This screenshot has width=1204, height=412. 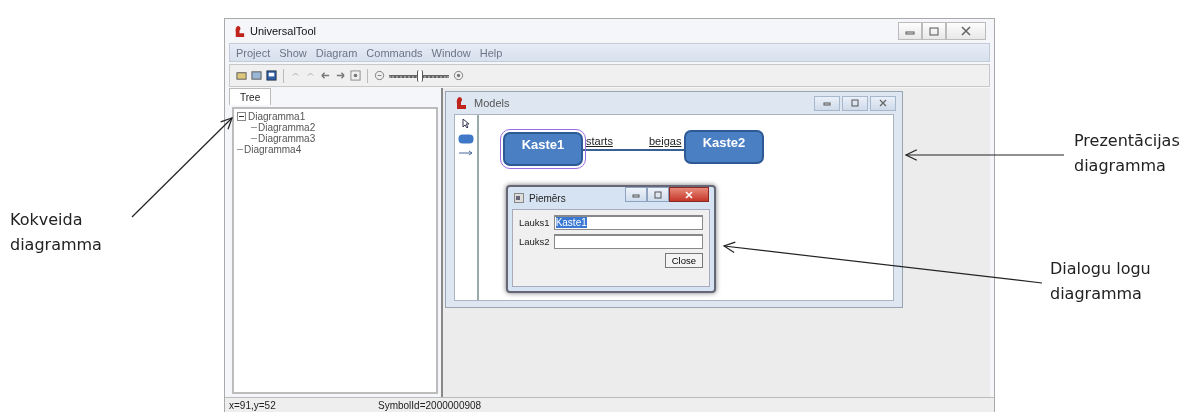 What do you see at coordinates (56, 232) in the screenshot?
I see `annotation-label: Kokveida diagramma` at bounding box center [56, 232].